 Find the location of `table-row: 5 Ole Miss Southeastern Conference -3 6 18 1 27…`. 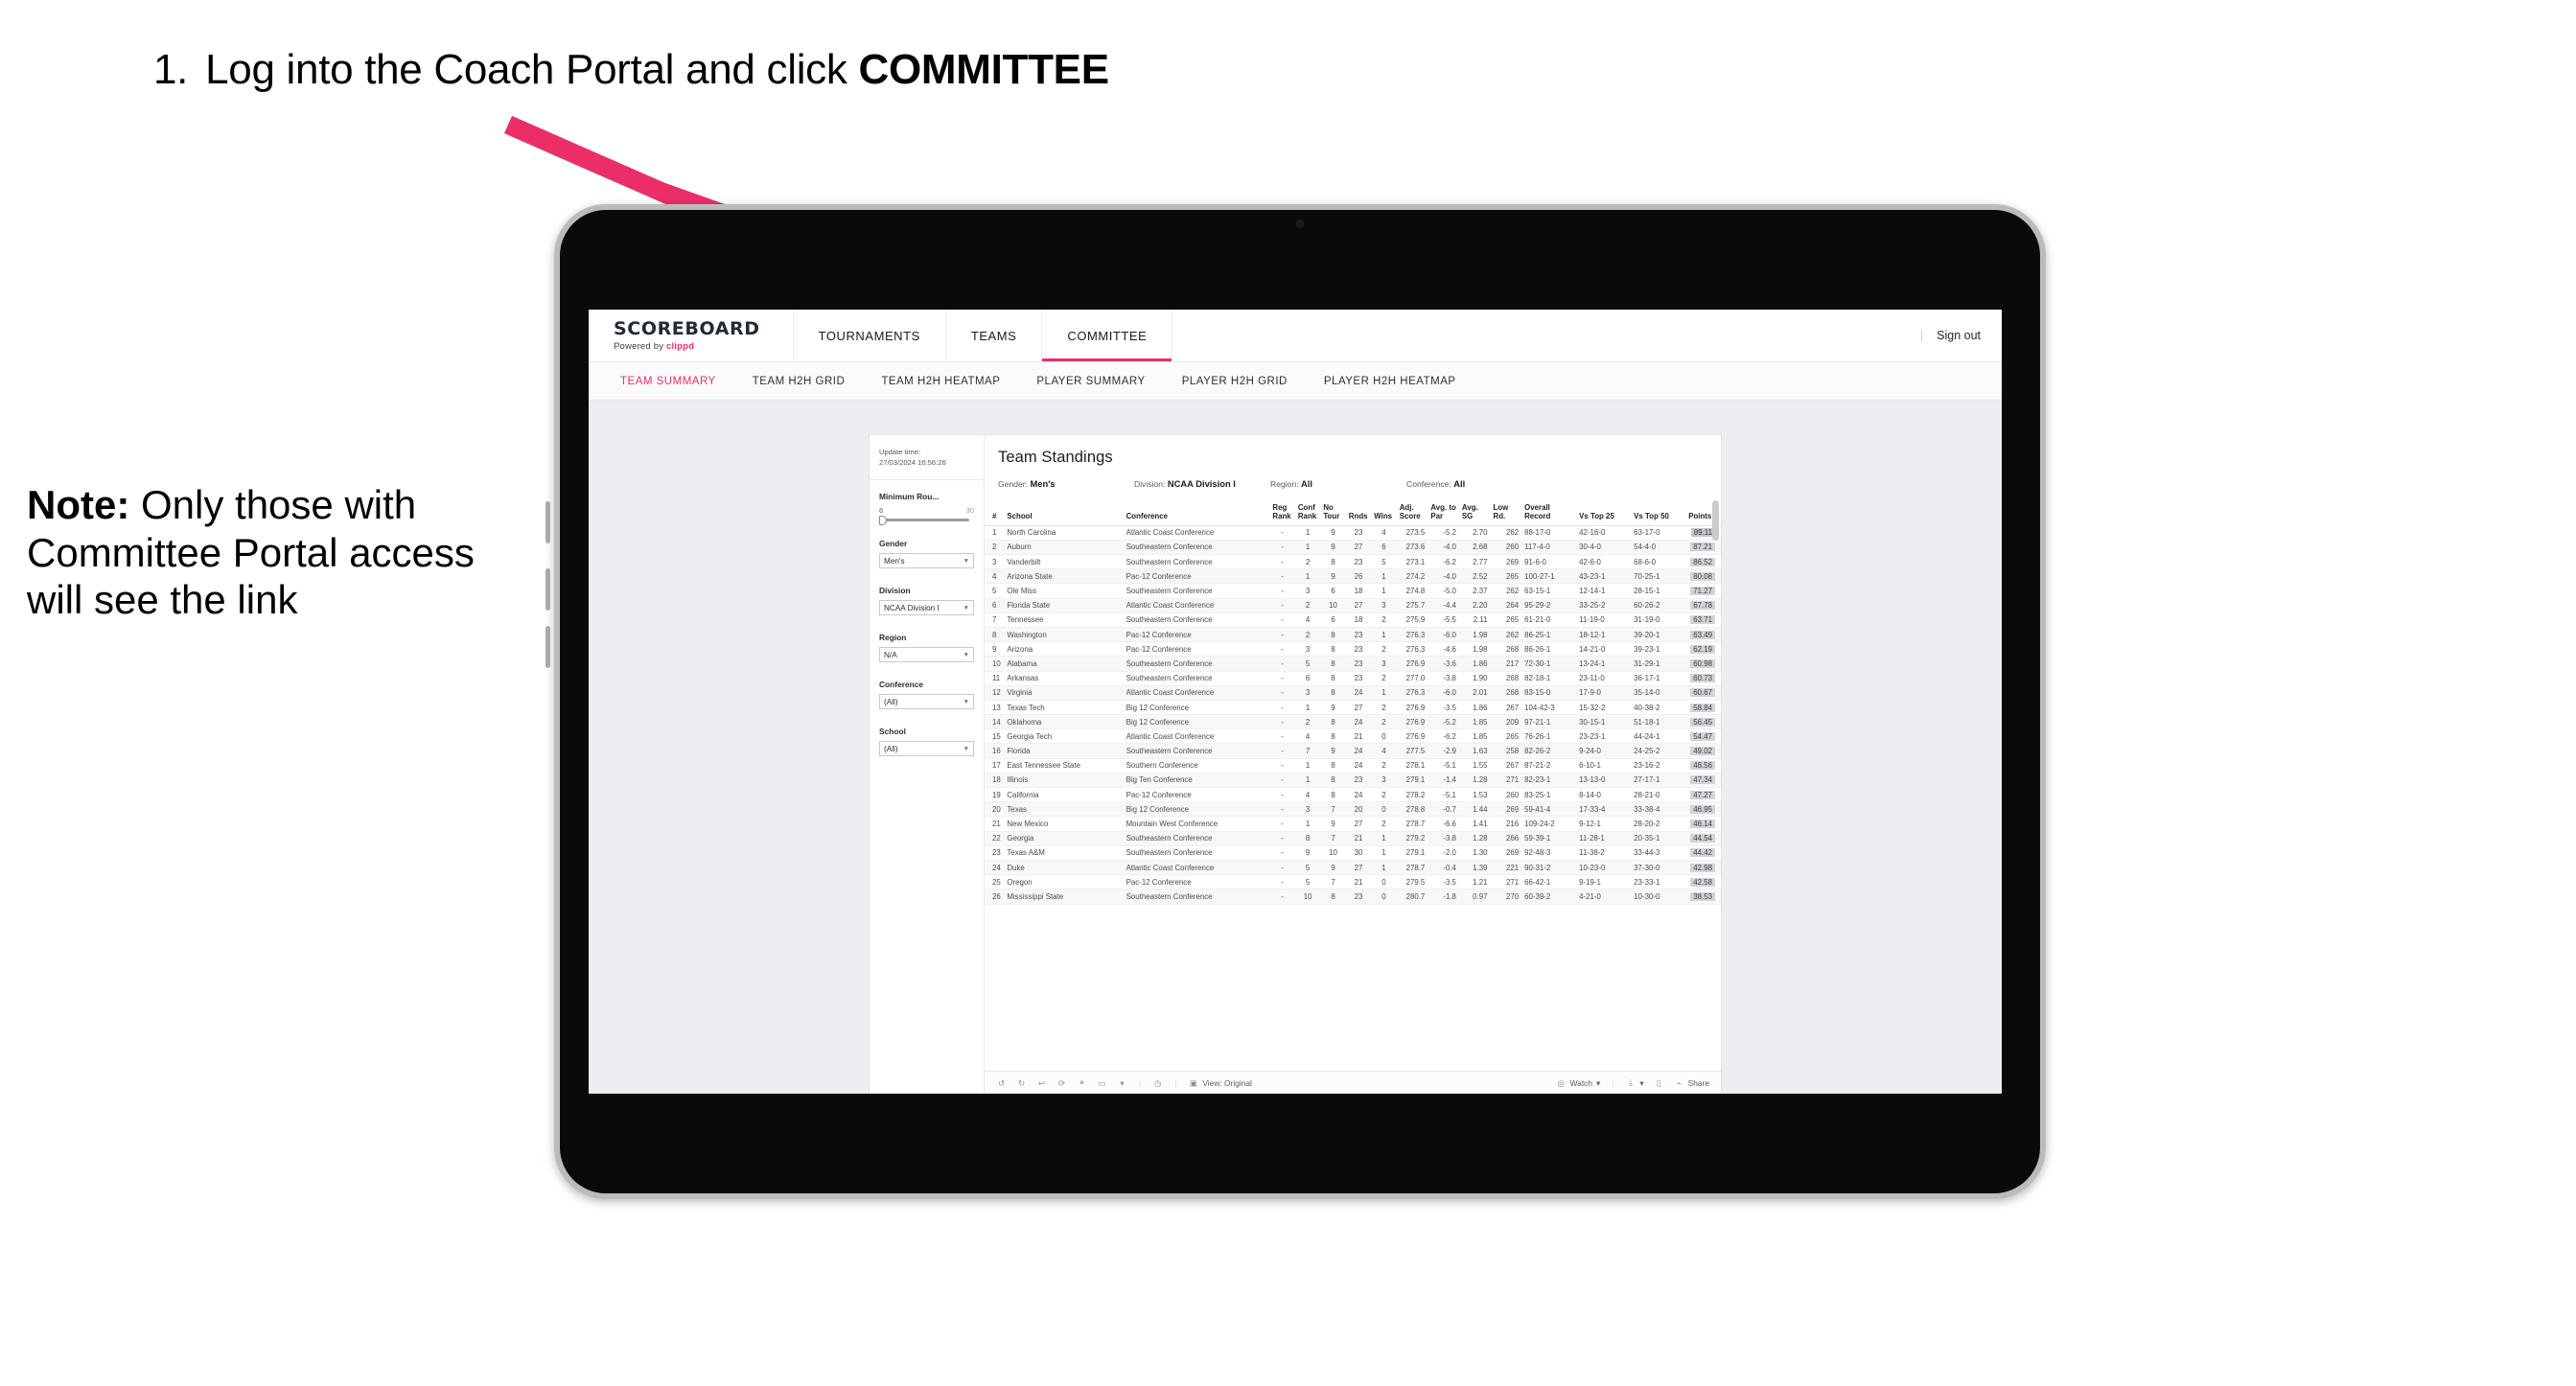

table-row: 5 Ole Miss Southeastern Conference -3 6 18 1 27… is located at coordinates (1353, 591).